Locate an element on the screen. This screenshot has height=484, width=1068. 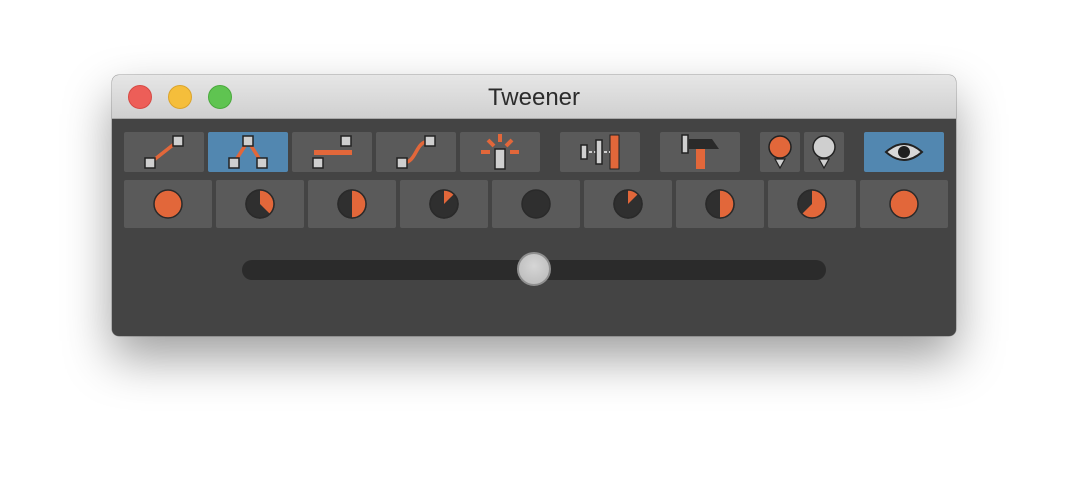
hammer-button is located at coordinates (700, 152).